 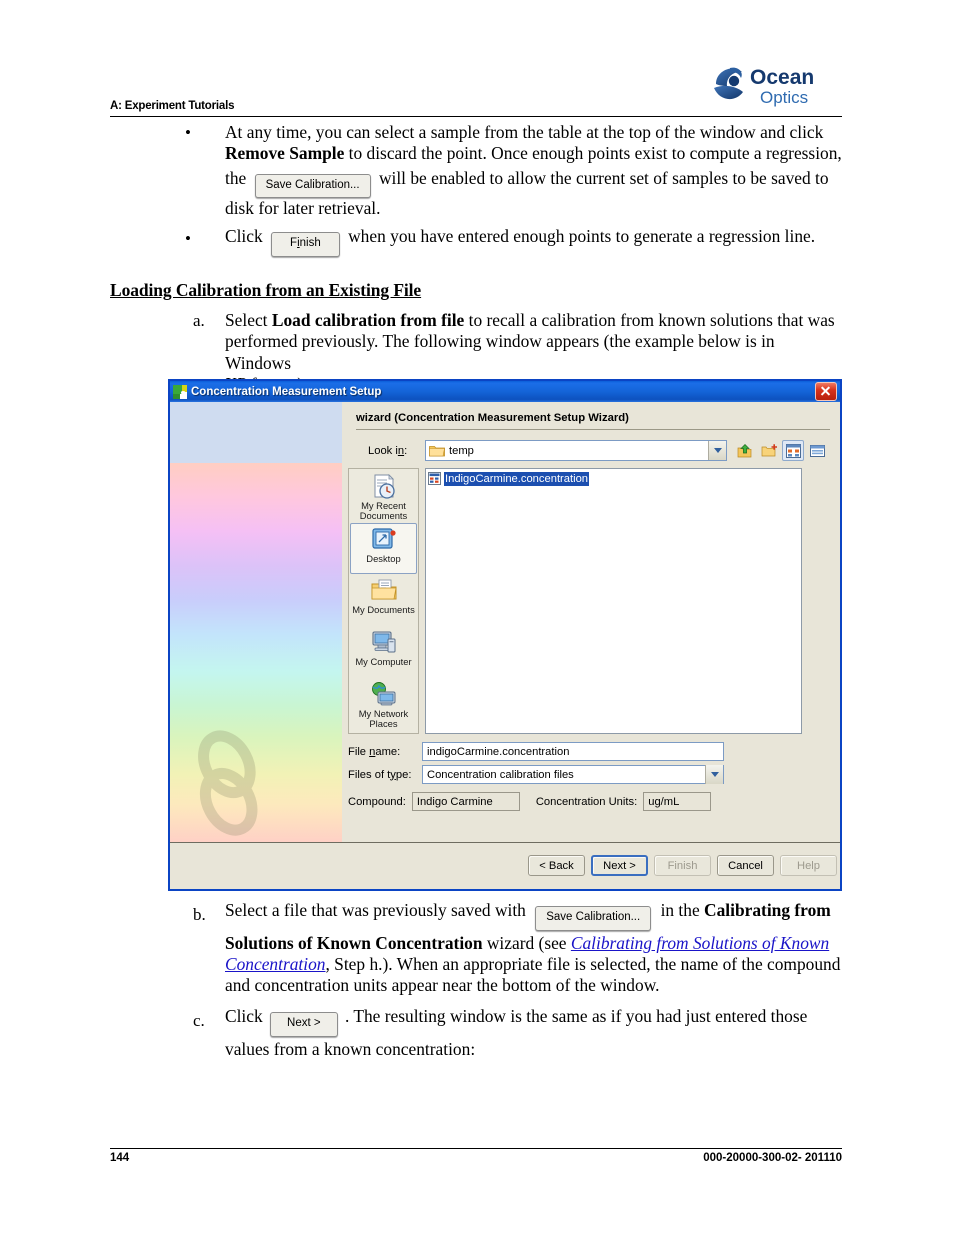 I want to click on list-item: IndigoCarmine.concentration, so click(x=509, y=478).